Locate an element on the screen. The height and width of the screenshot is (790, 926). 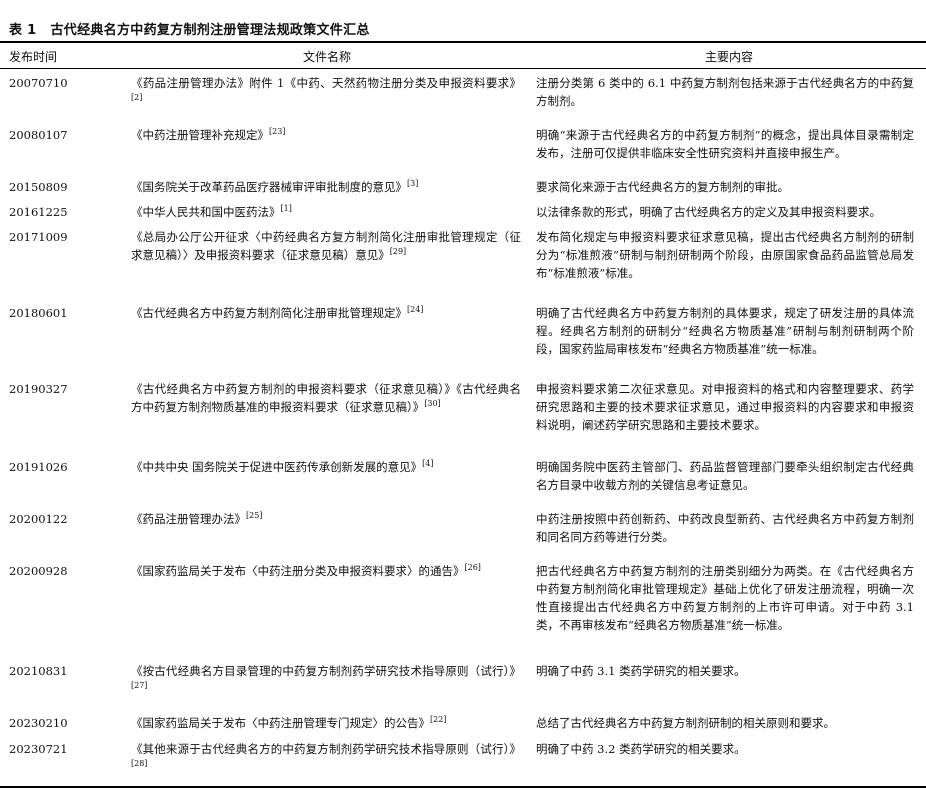
row-date: 20210831 is located at coordinates (38, 671).